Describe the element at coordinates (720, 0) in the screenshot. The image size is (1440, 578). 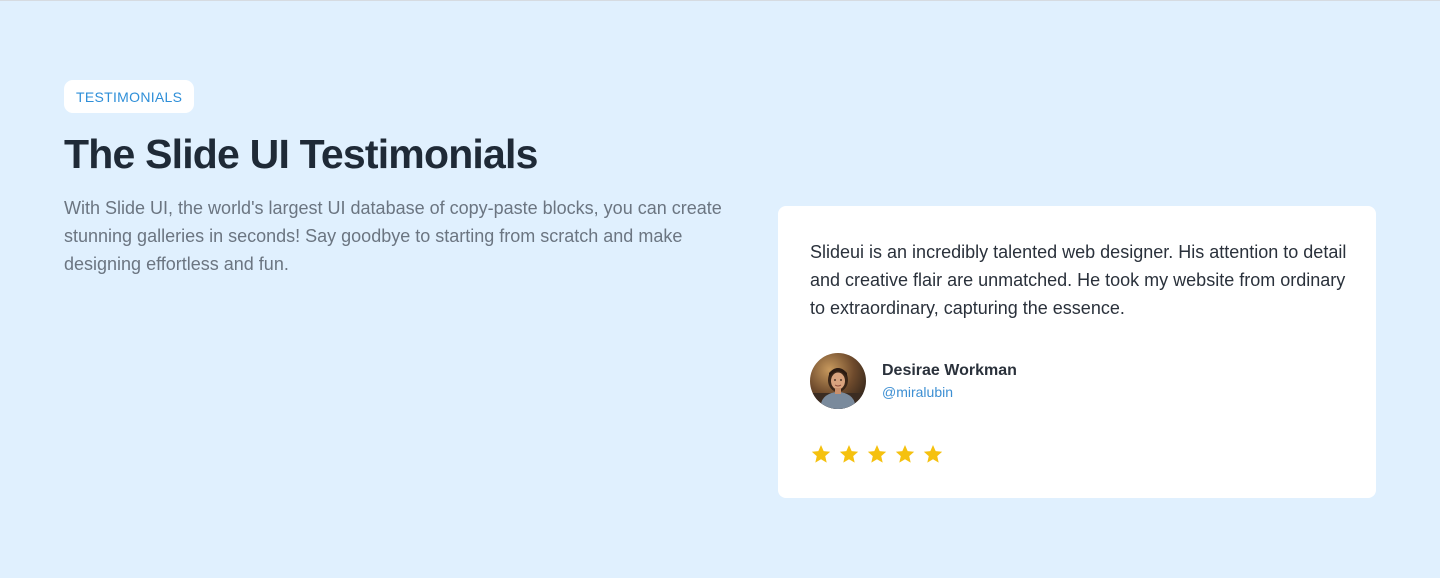
I see `top-divider` at that location.